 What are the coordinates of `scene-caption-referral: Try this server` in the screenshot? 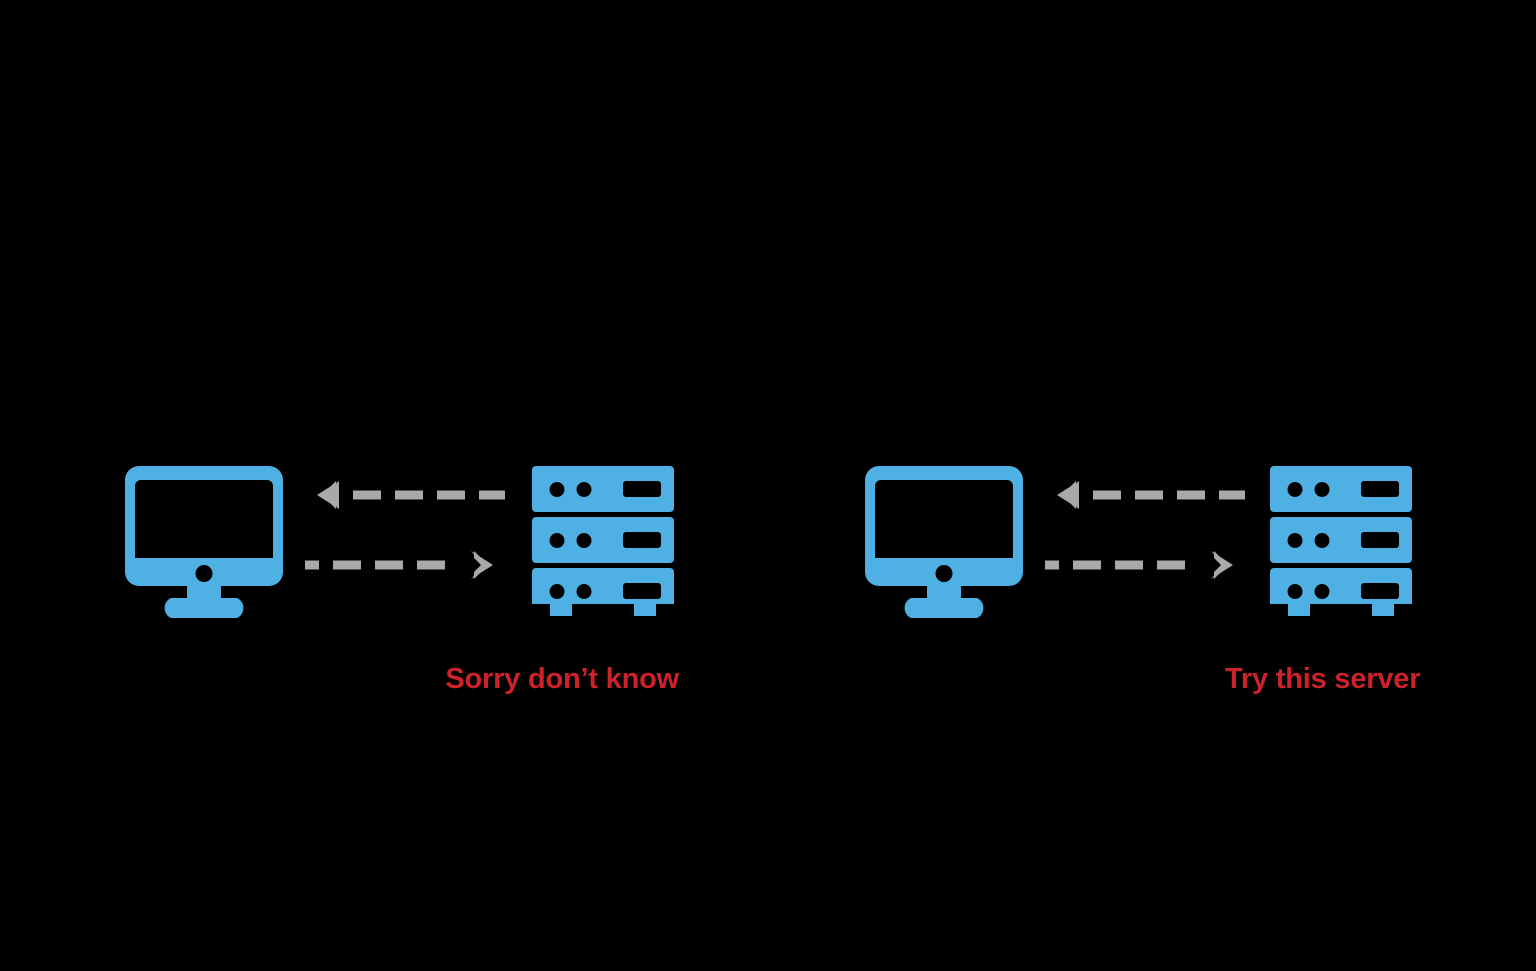 It's located at (1323, 679).